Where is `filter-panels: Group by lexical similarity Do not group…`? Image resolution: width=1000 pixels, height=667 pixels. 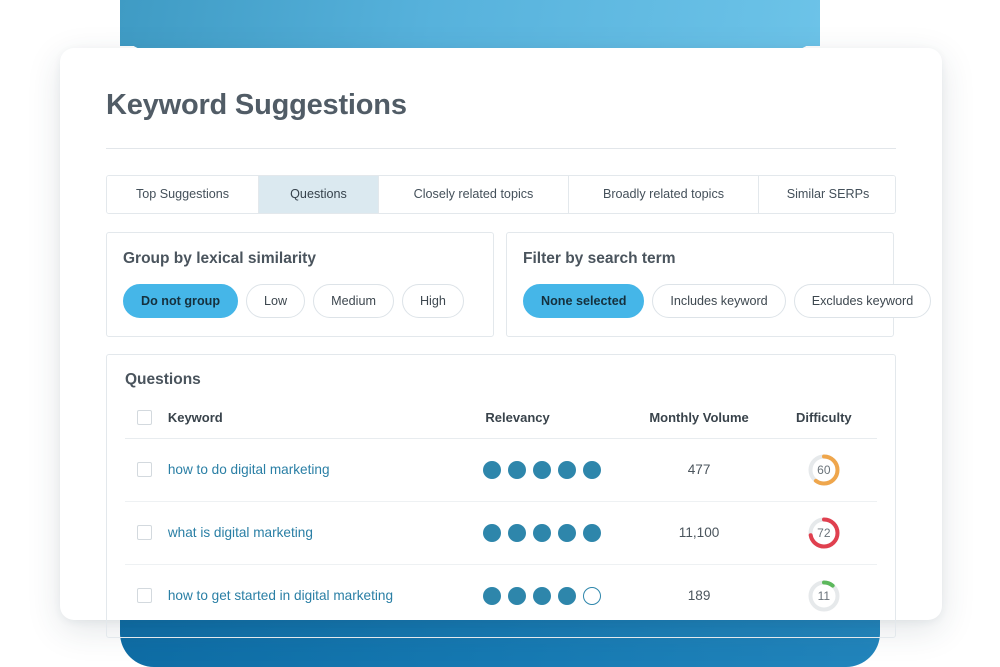
filter-panels: Group by lexical similarity Do not group… is located at coordinates (519, 284).